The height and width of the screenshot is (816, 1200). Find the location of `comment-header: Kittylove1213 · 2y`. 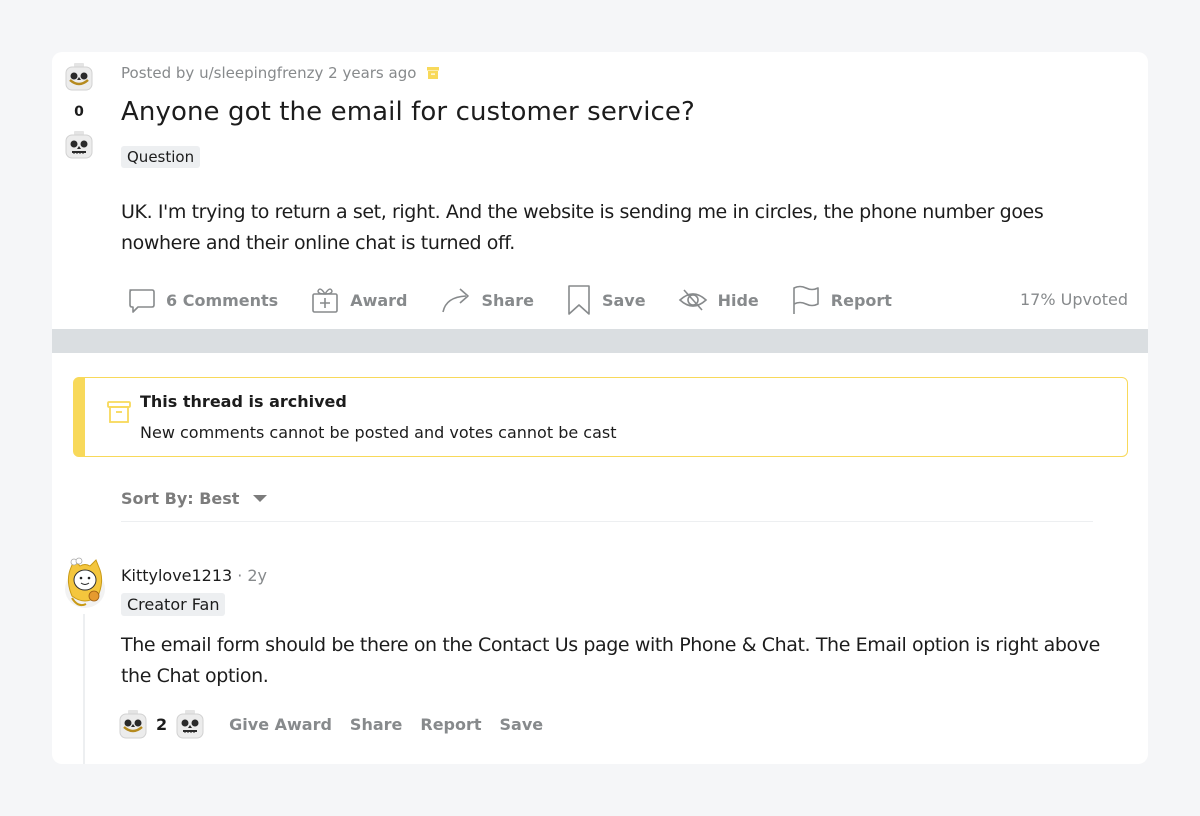

comment-header: Kittylove1213 · 2y is located at coordinates (194, 575).